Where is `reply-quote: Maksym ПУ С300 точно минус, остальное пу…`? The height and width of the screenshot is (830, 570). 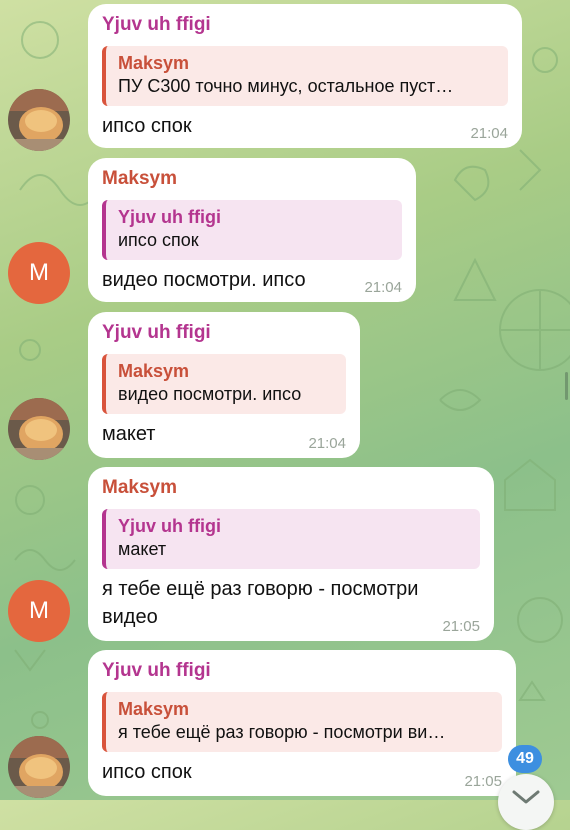 reply-quote: Maksym ПУ С300 точно минус, остальное пу… is located at coordinates (305, 76).